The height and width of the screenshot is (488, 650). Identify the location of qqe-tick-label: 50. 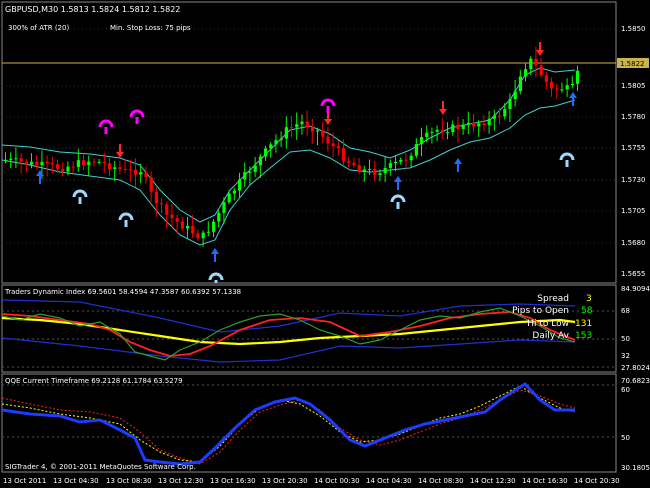
(625, 438).